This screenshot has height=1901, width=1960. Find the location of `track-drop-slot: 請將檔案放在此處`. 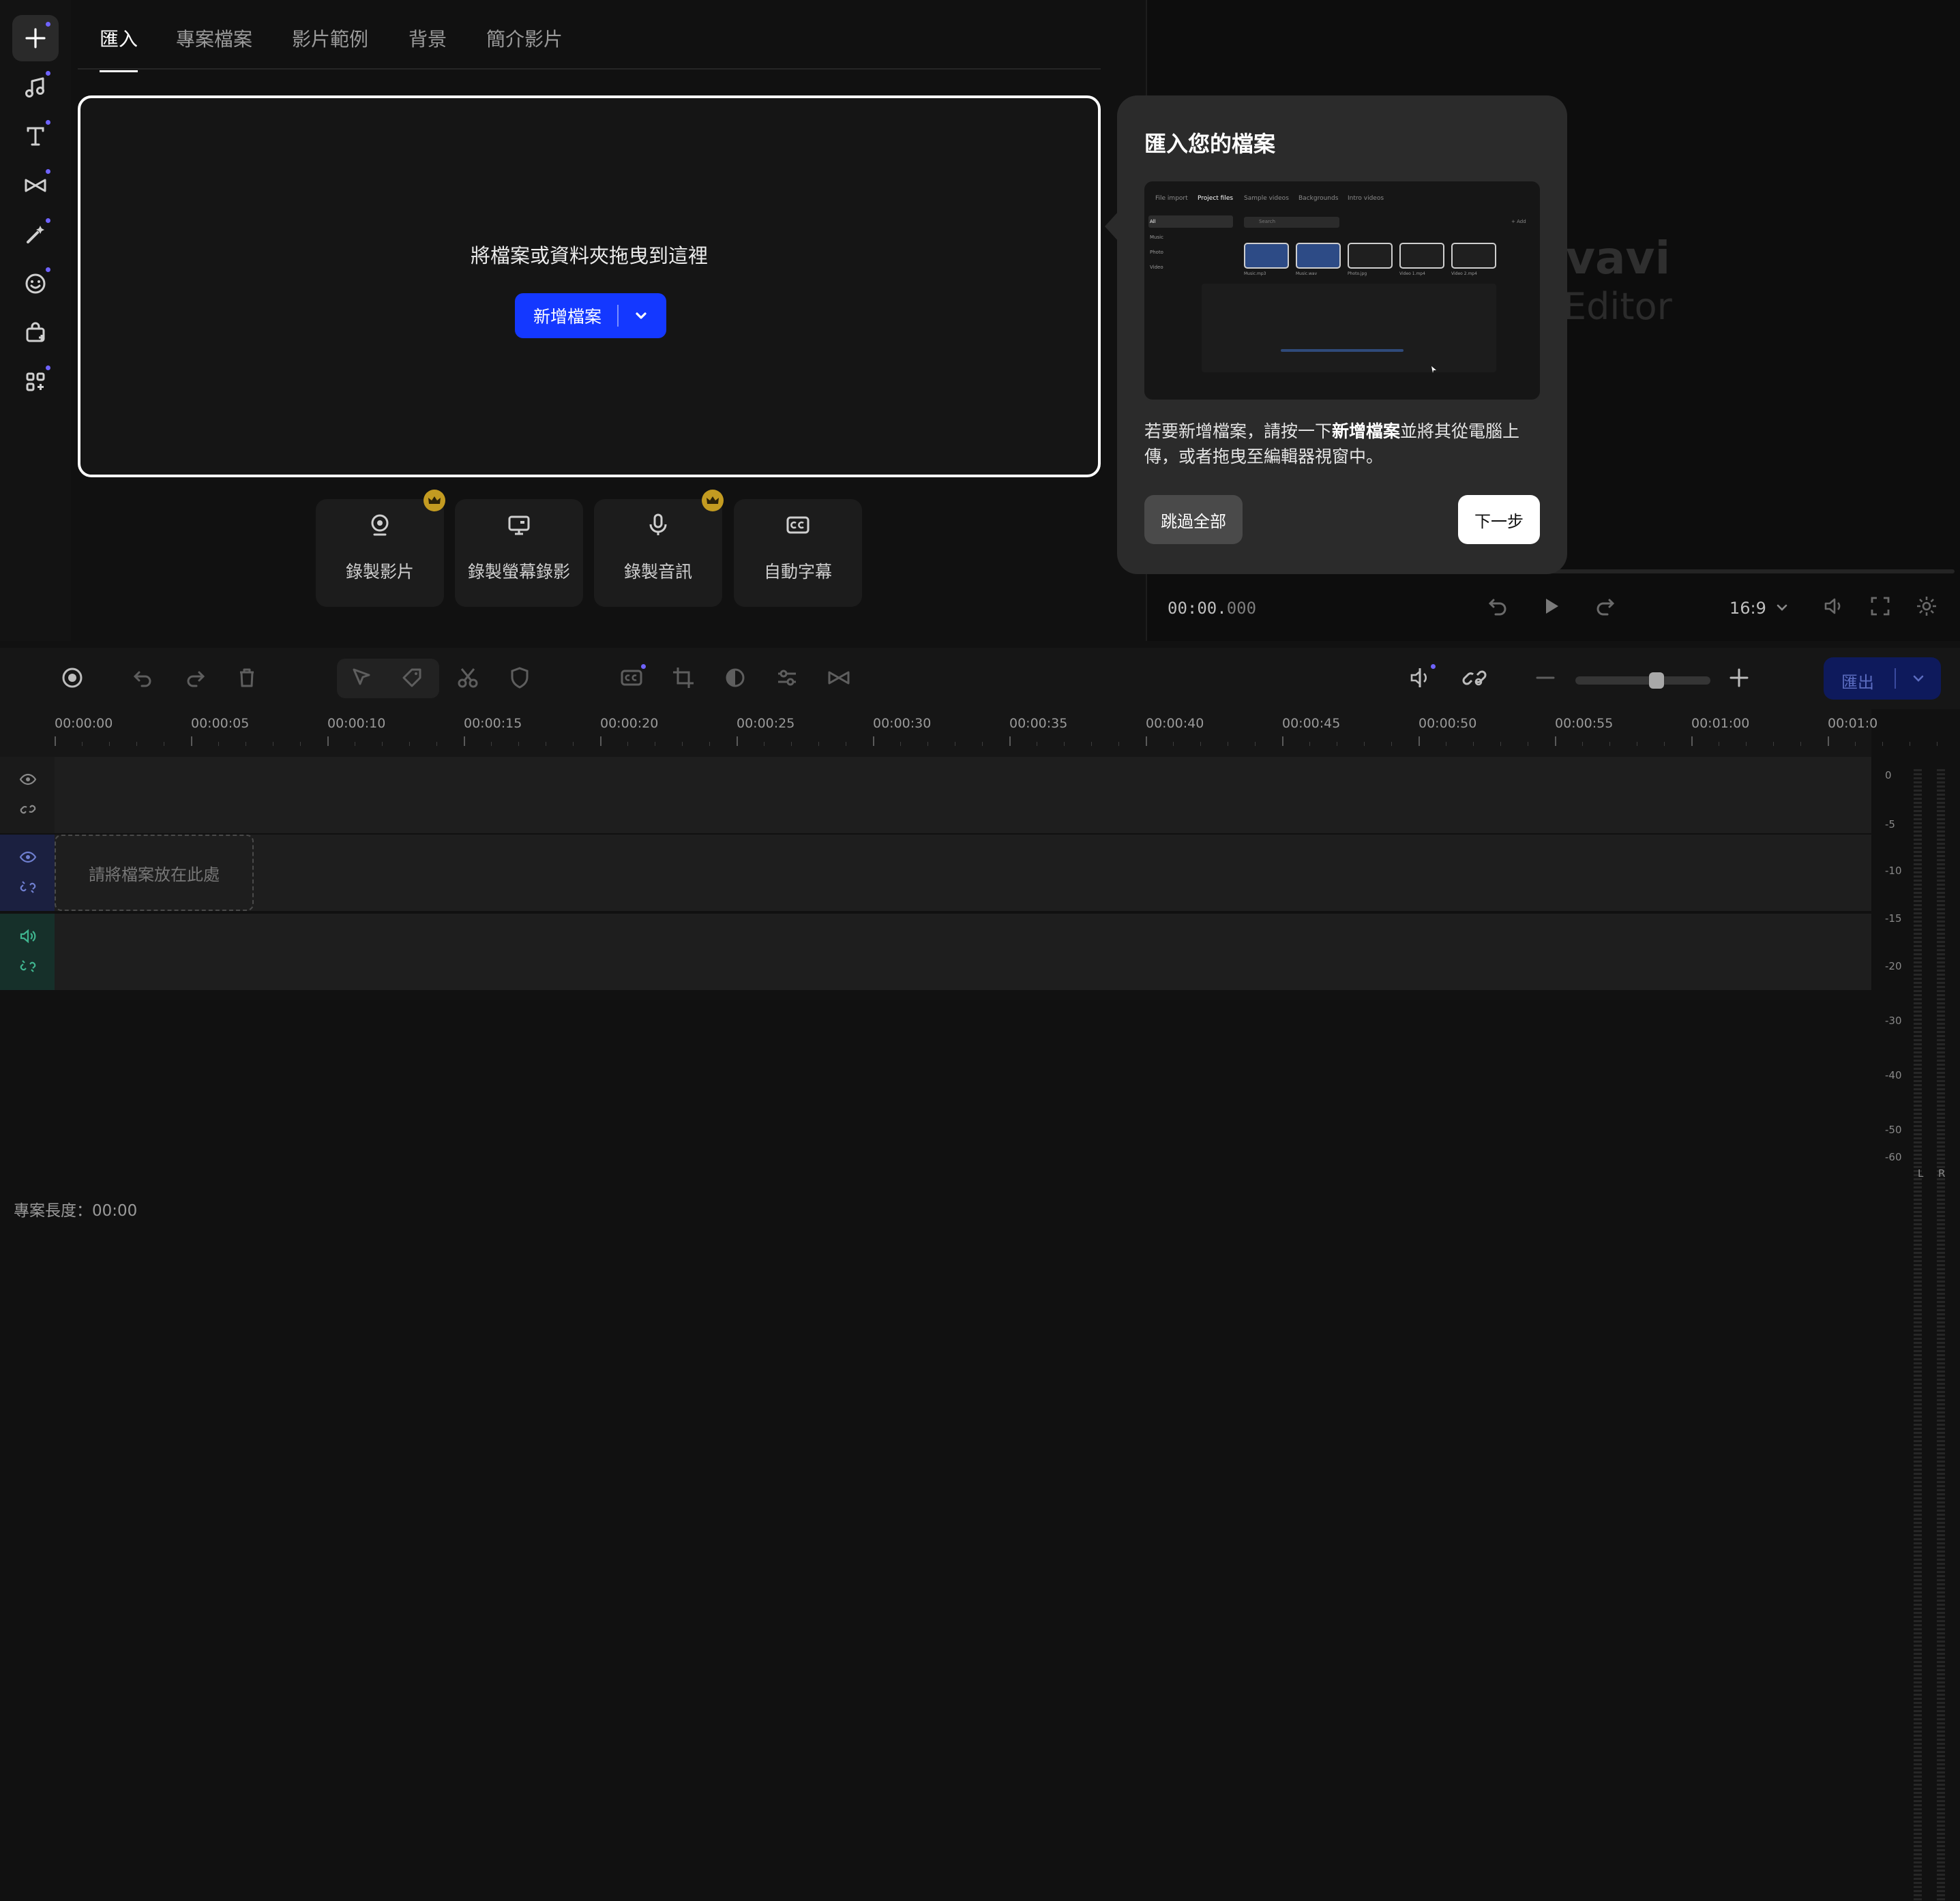

track-drop-slot: 請將檔案放在此處 is located at coordinates (154, 873).